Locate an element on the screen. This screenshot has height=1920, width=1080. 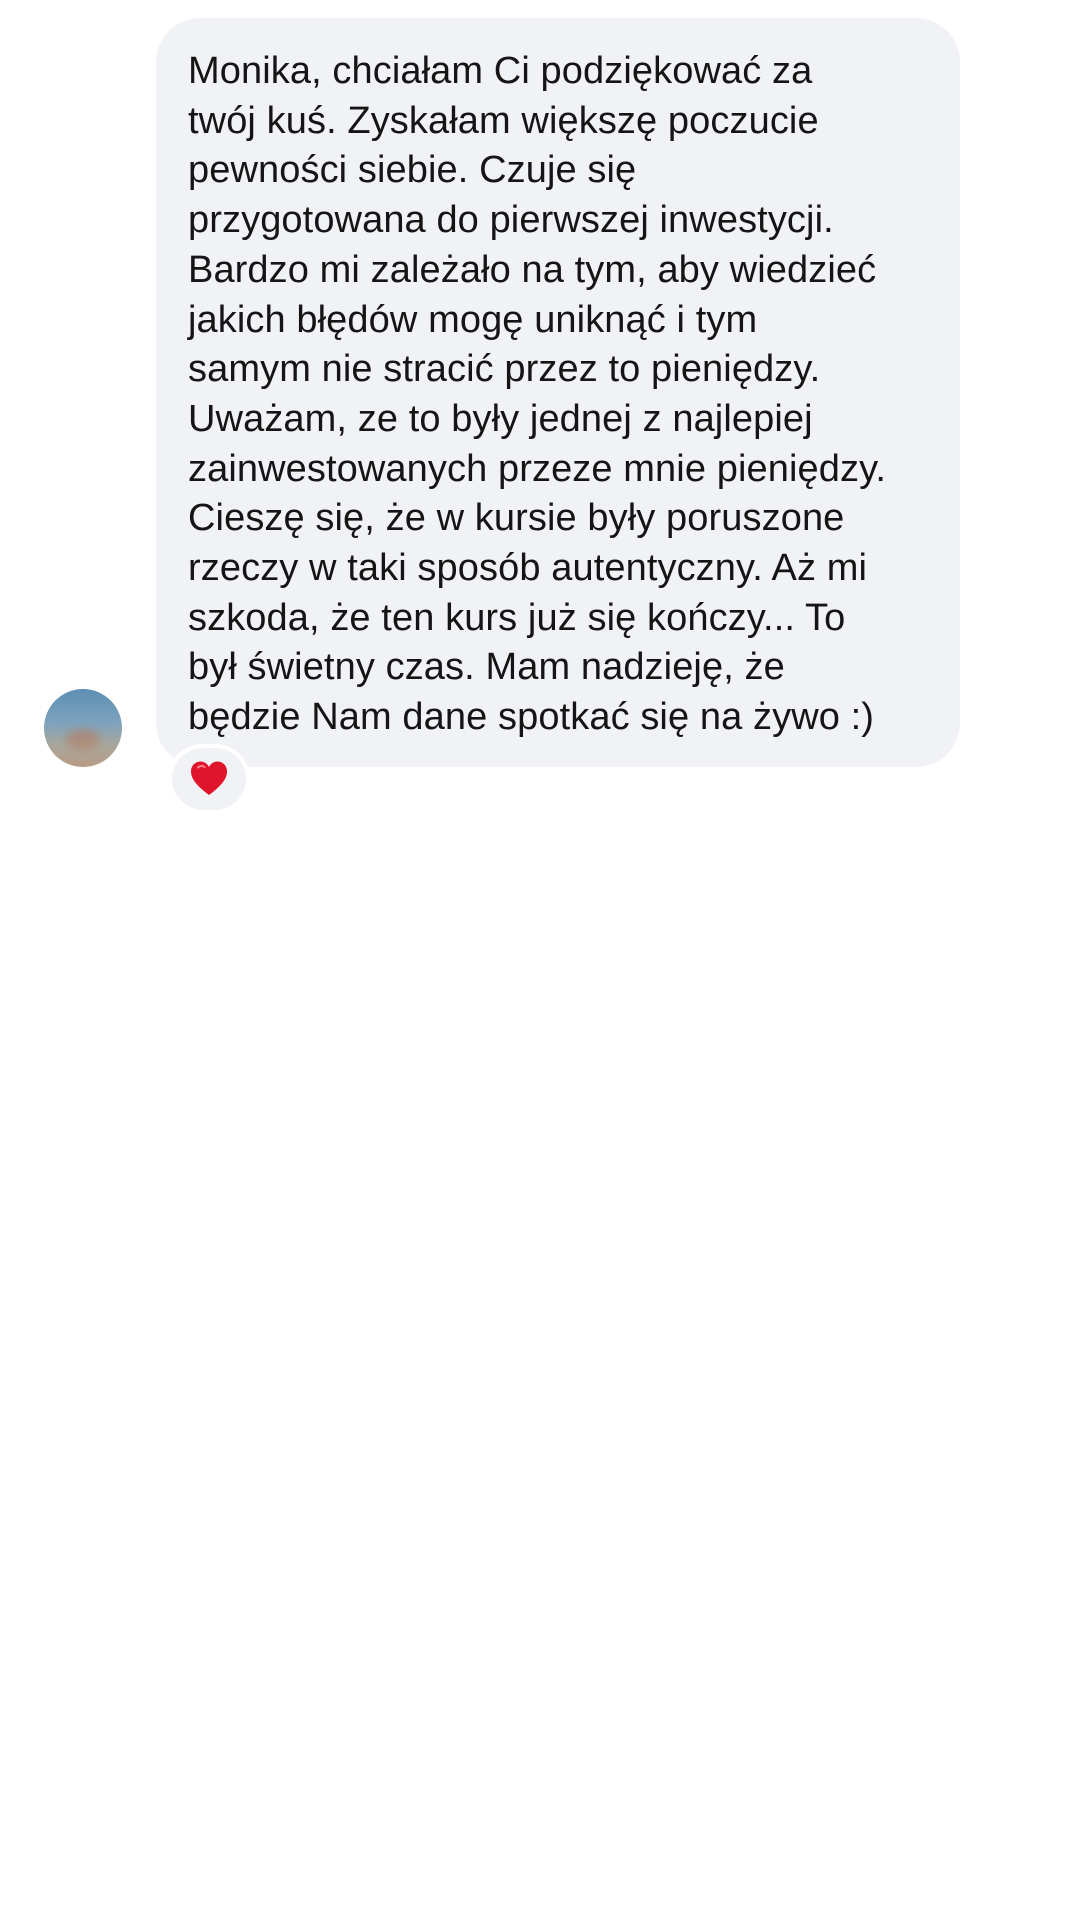
reaction-badge is located at coordinates (209, 779).